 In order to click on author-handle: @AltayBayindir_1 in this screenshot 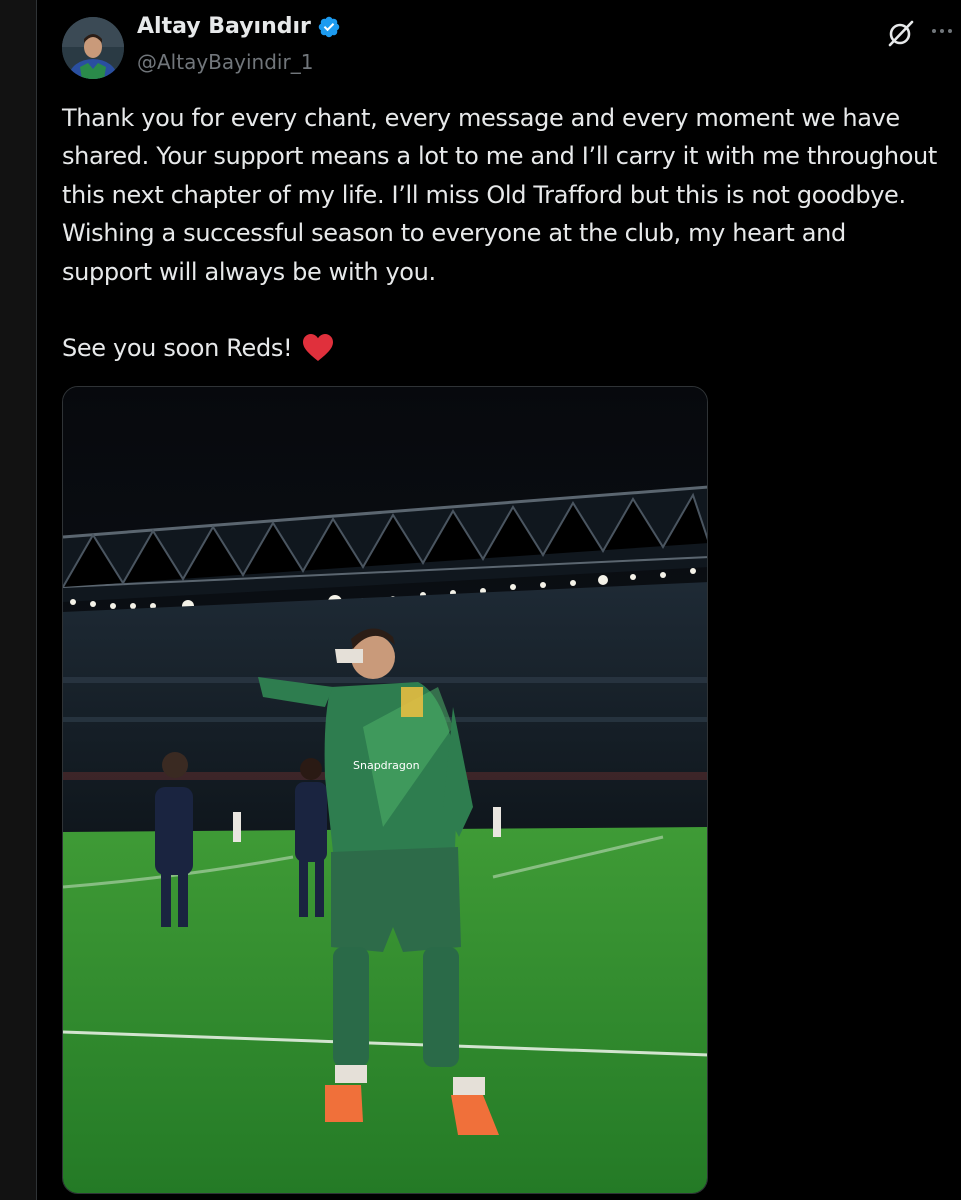, I will do `click(225, 62)`.